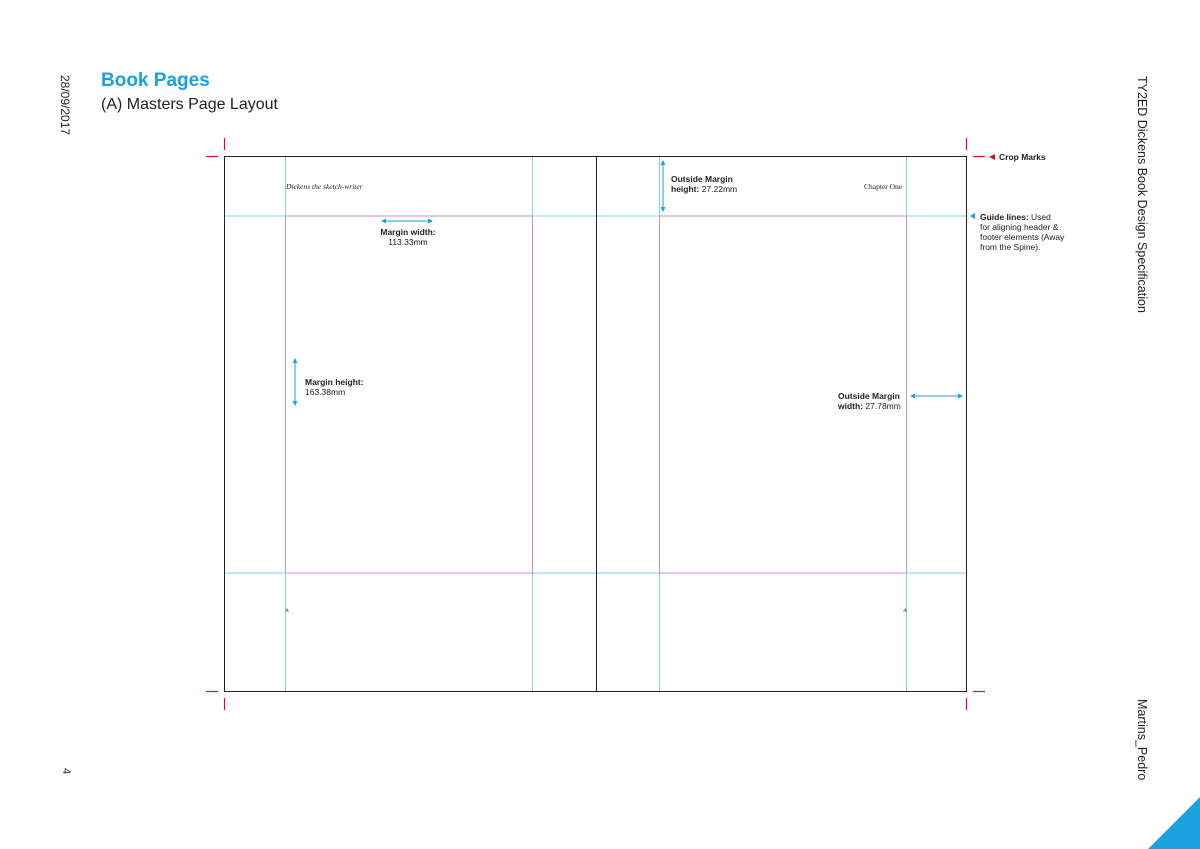 The height and width of the screenshot is (849, 1200). I want to click on margin-width-value: 113.33mm, so click(408, 242).